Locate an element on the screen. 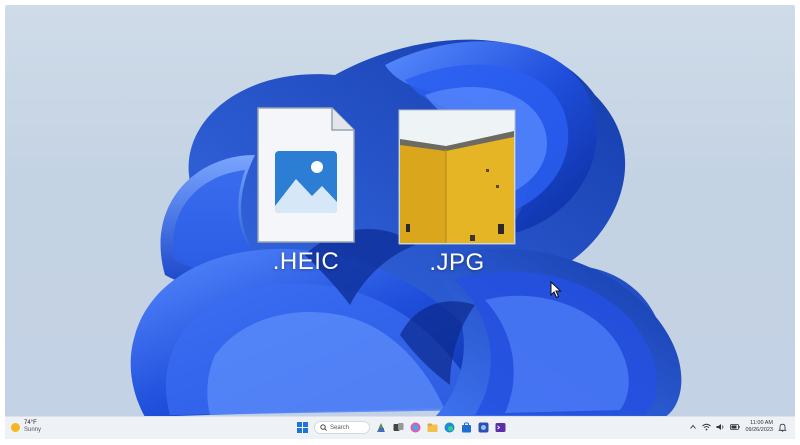 The height and width of the screenshot is (445, 800). clock-date: 09/26/2023 is located at coordinates (759, 430).